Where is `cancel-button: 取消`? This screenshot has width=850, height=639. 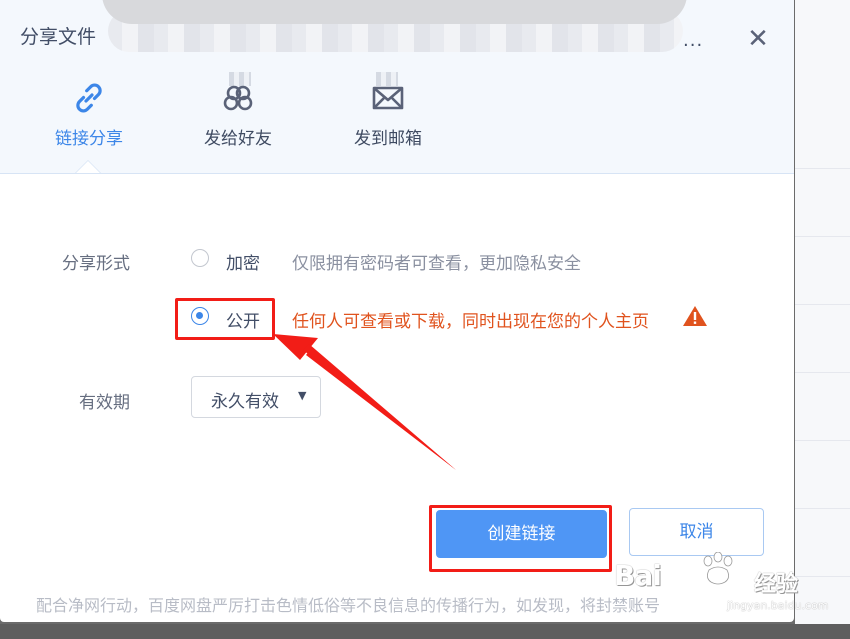
cancel-button: 取消 is located at coordinates (696, 532).